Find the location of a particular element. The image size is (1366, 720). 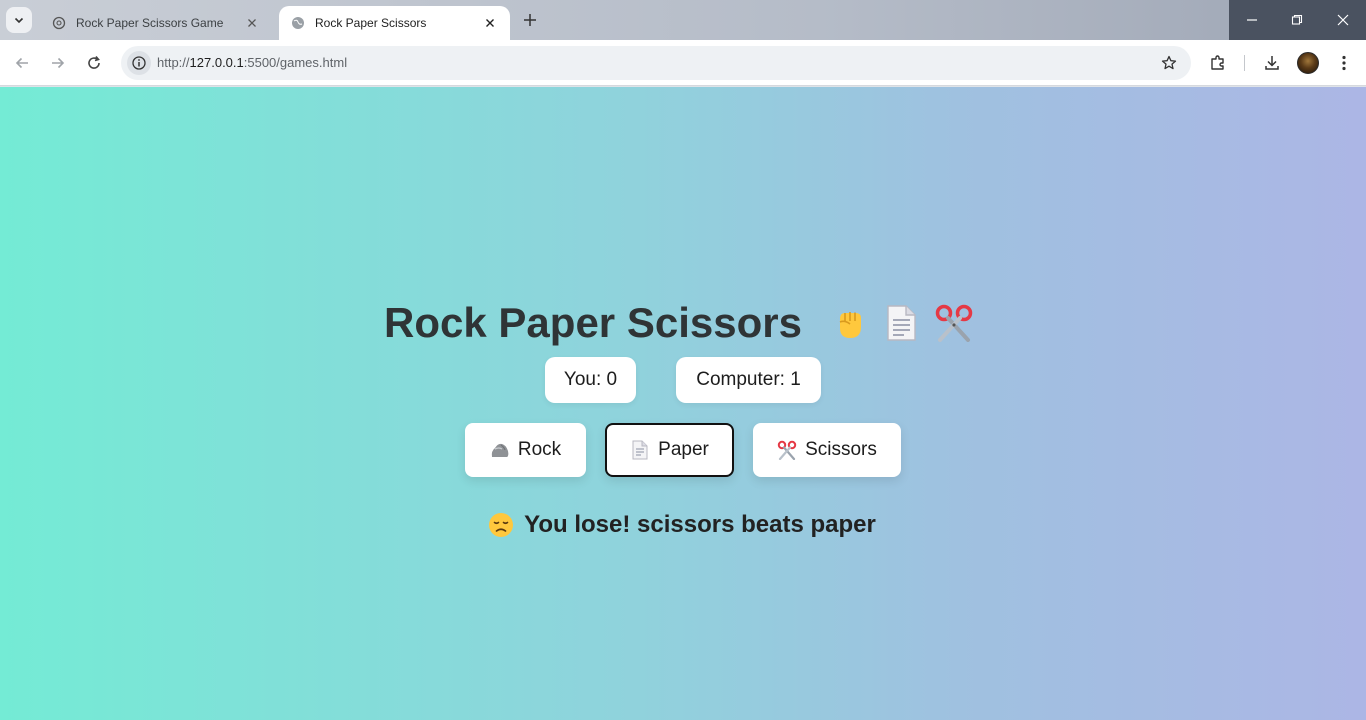

arrow-right-icon is located at coordinates (58, 63).